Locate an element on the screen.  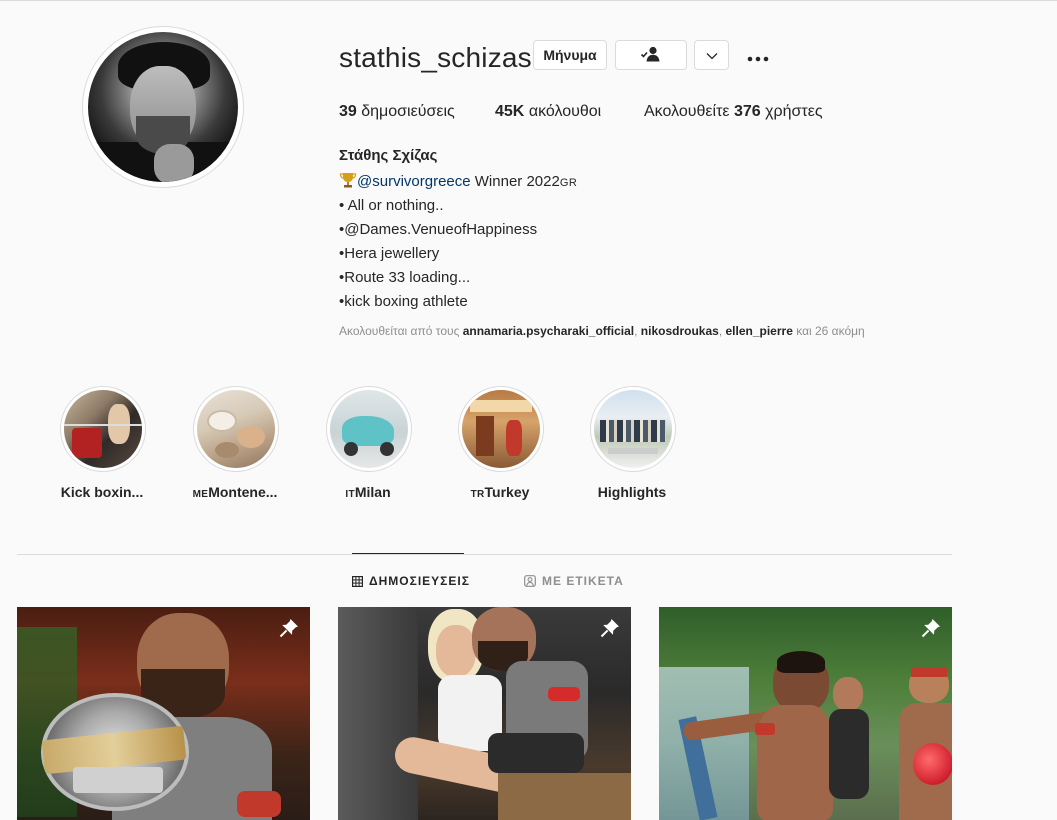
following-stat: Ακολουθείτε 376 χρήστες is located at coordinates (733, 112).